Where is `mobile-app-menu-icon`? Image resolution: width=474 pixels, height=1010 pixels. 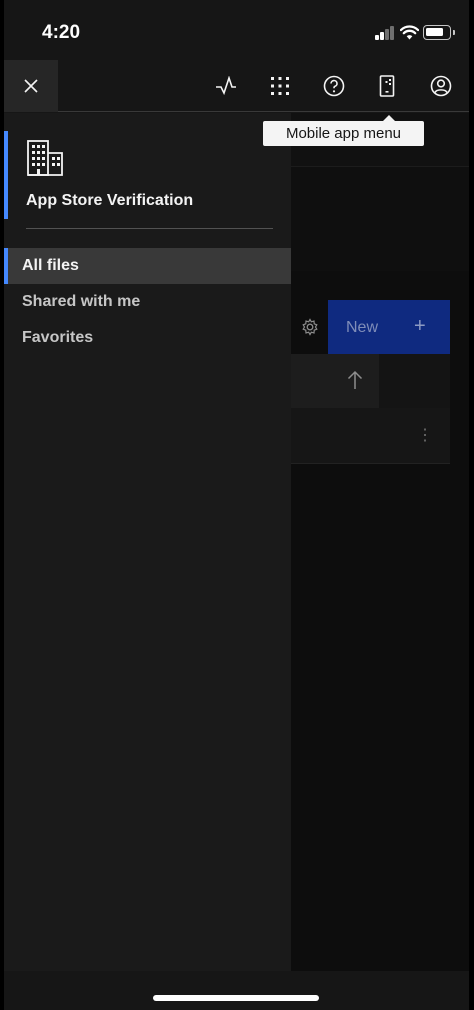 mobile-app-menu-icon is located at coordinates (387, 86).